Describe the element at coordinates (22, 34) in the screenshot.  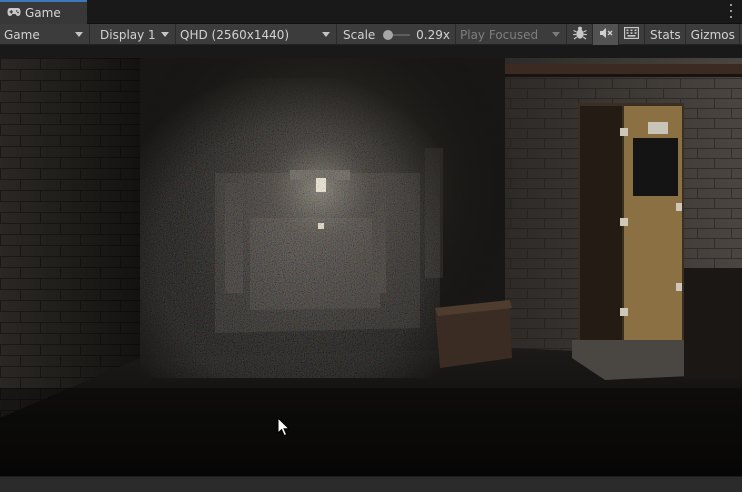
I see `view-mode-value: Game` at that location.